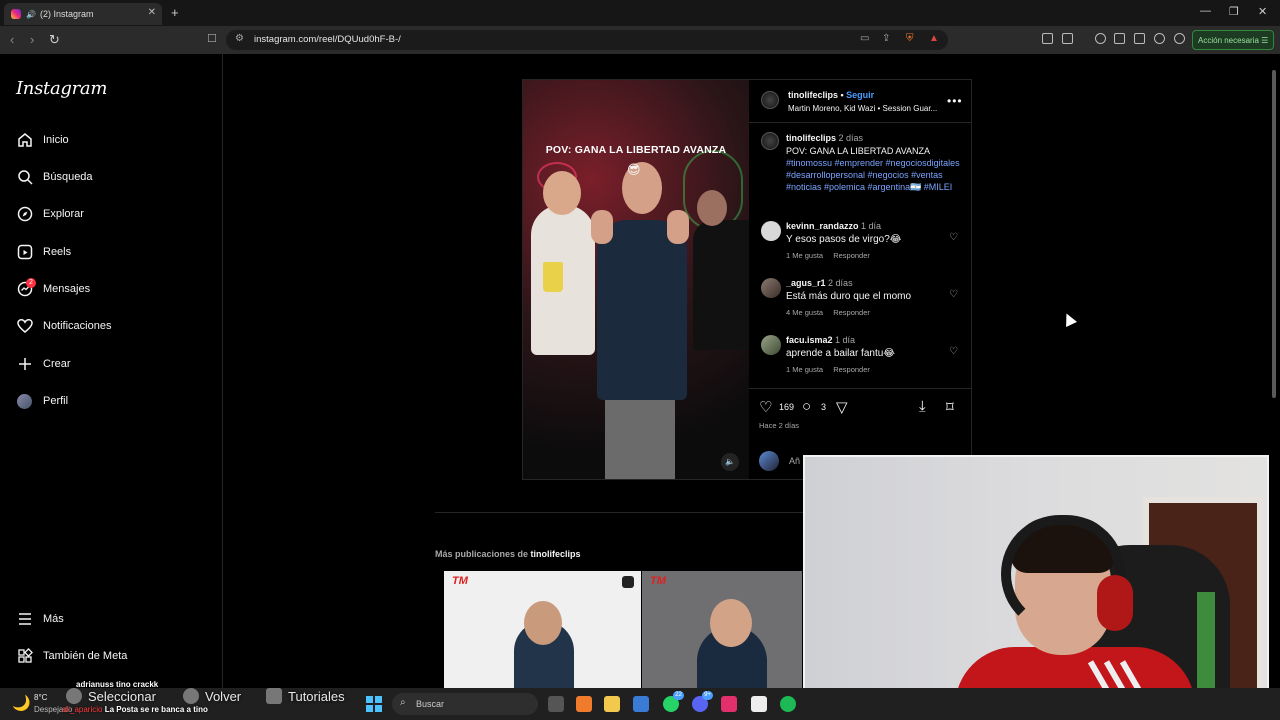 The height and width of the screenshot is (720, 1280). Describe the element at coordinates (63, 326) in the screenshot. I see `sidebar-item-notifications: Notificaciones` at that location.